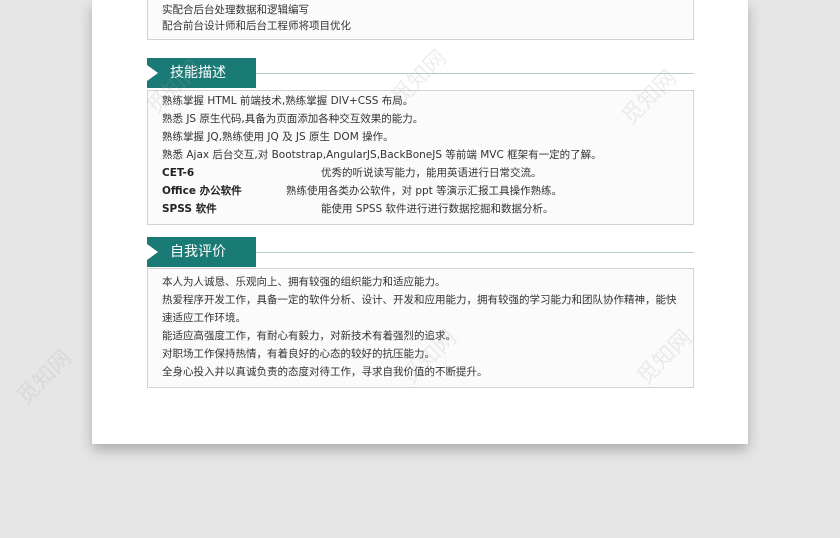  What do you see at coordinates (278, 137) in the screenshot?
I see `skill-line: 熟练掌握 JQ,熟练使用 JQ 及 JS 原生 DOM 操作。` at bounding box center [278, 137].